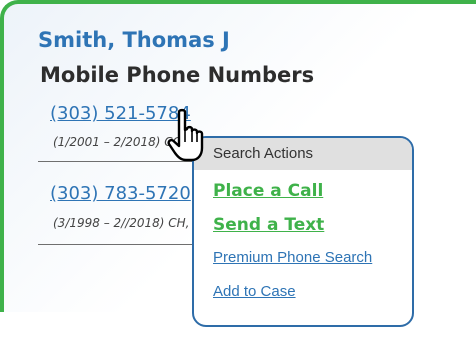 The image size is (476, 338). I want to click on section-title: Mobile Phone Numbers, so click(177, 75).